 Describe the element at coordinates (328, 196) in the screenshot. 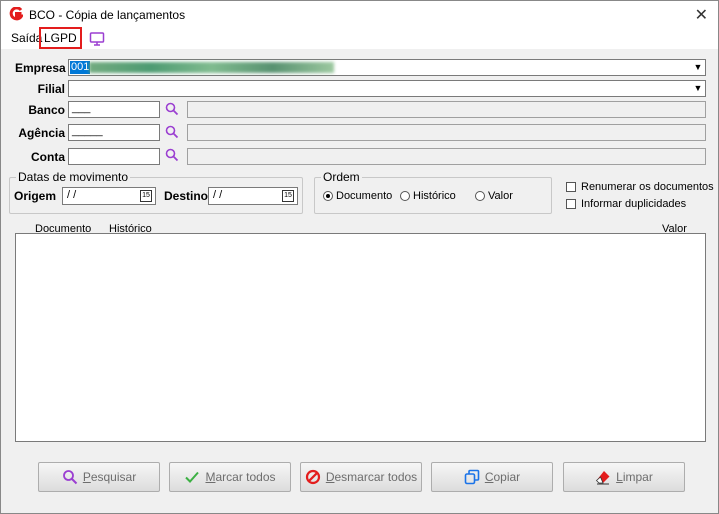

I see `radio-dot-selected` at that location.